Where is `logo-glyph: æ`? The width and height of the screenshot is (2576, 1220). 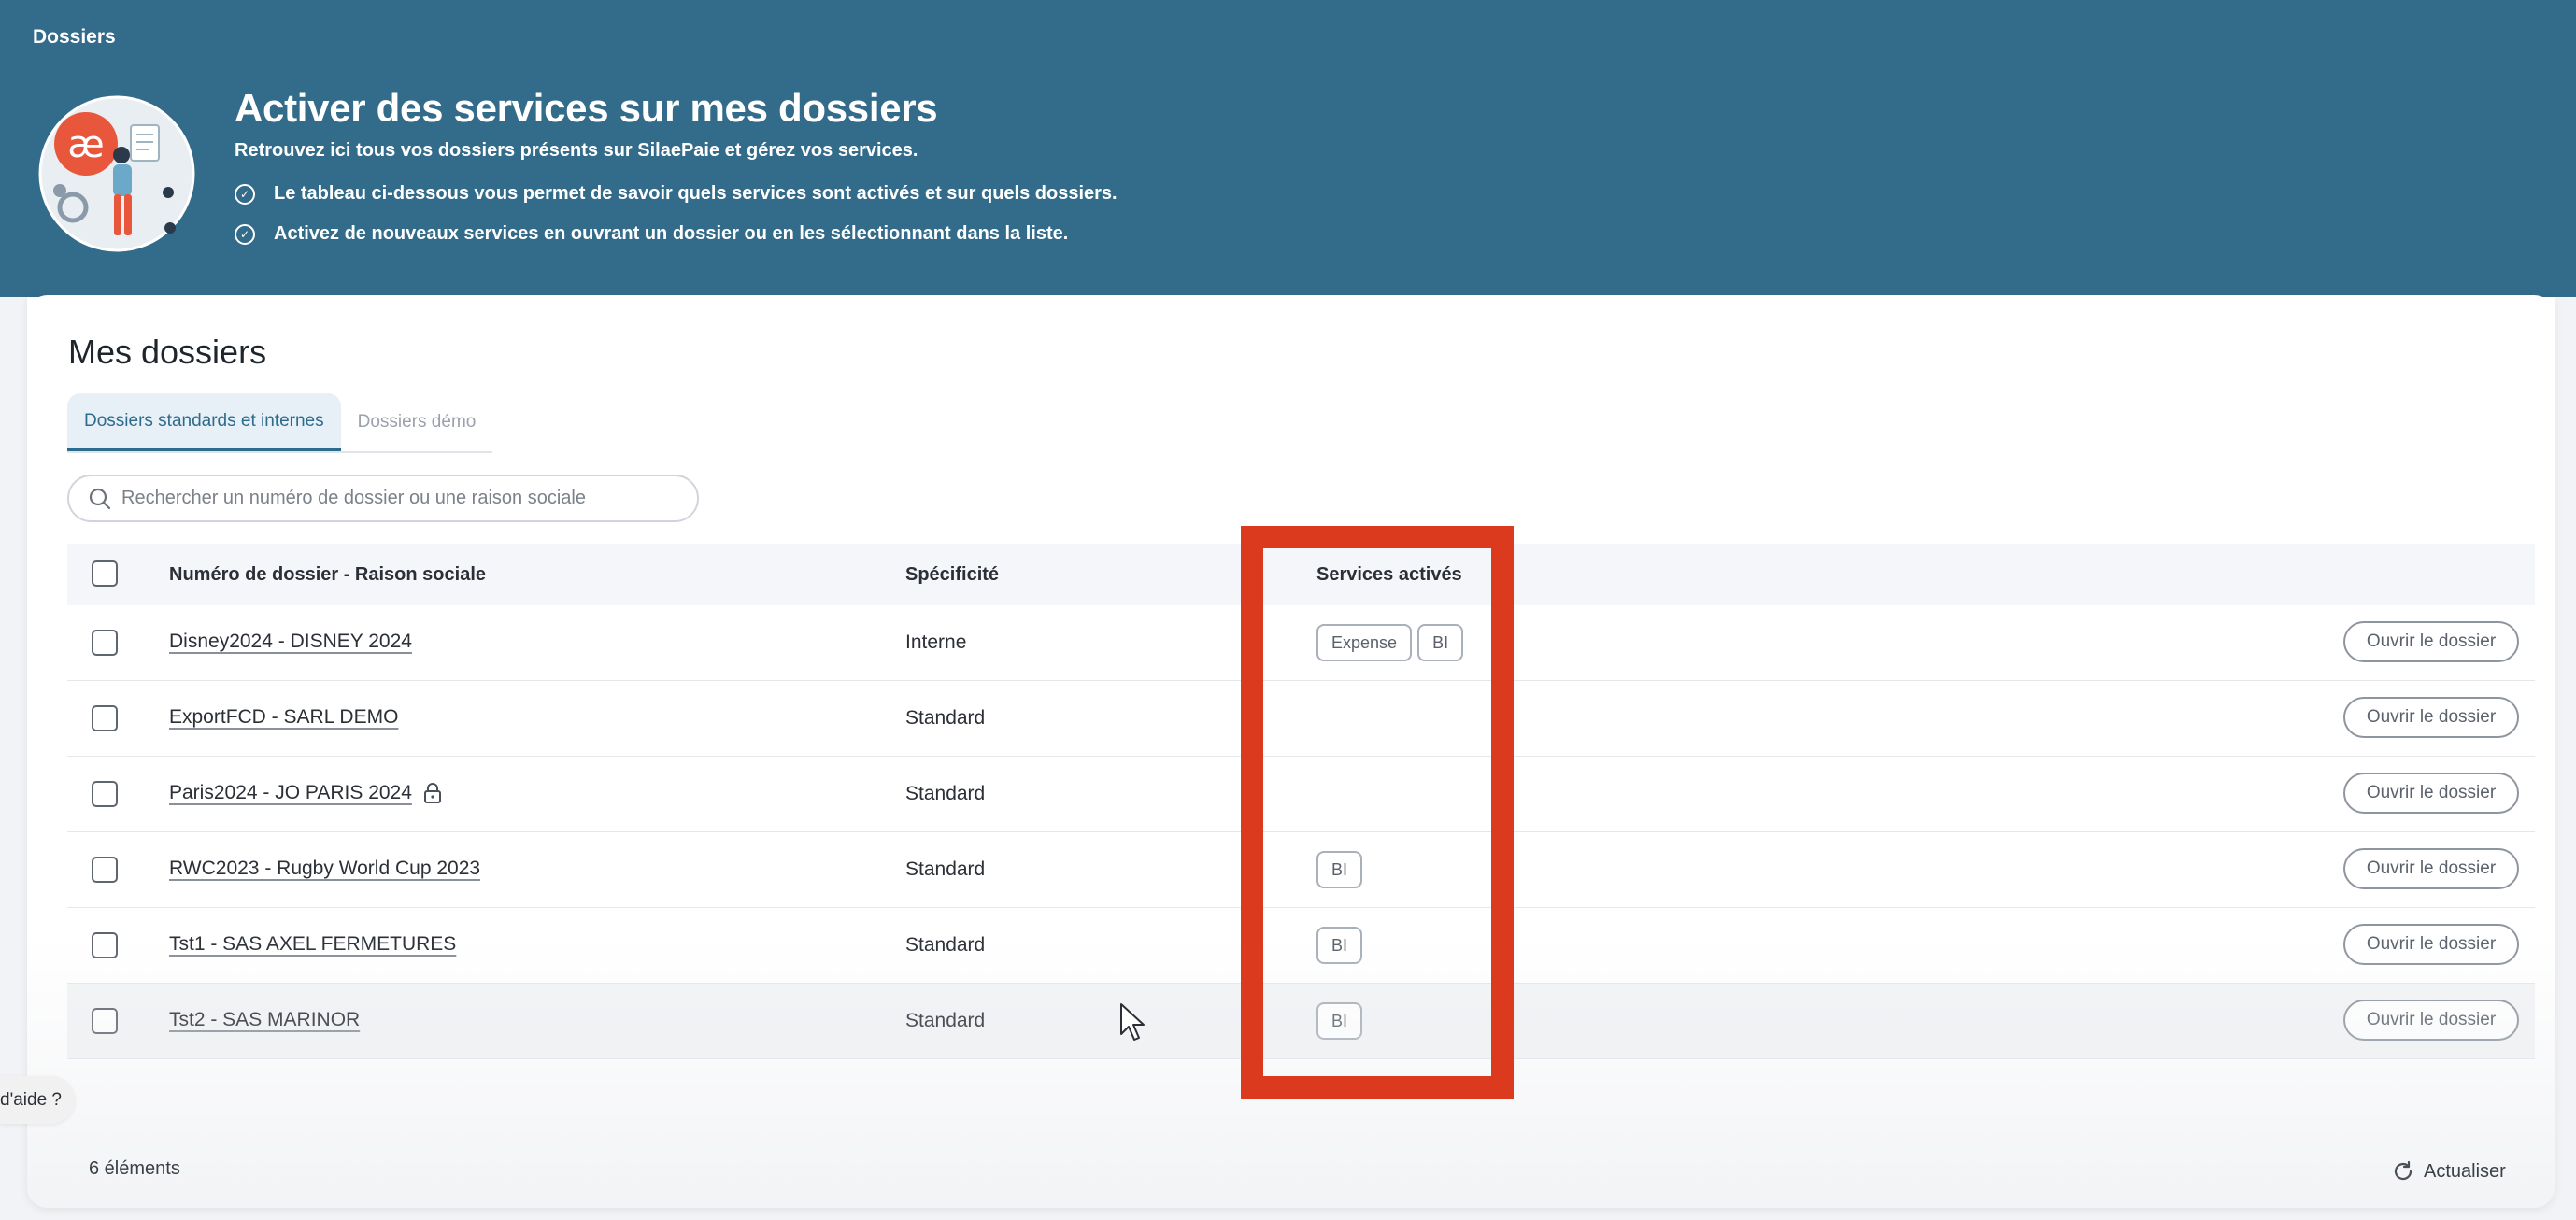 logo-glyph: æ is located at coordinates (86, 144).